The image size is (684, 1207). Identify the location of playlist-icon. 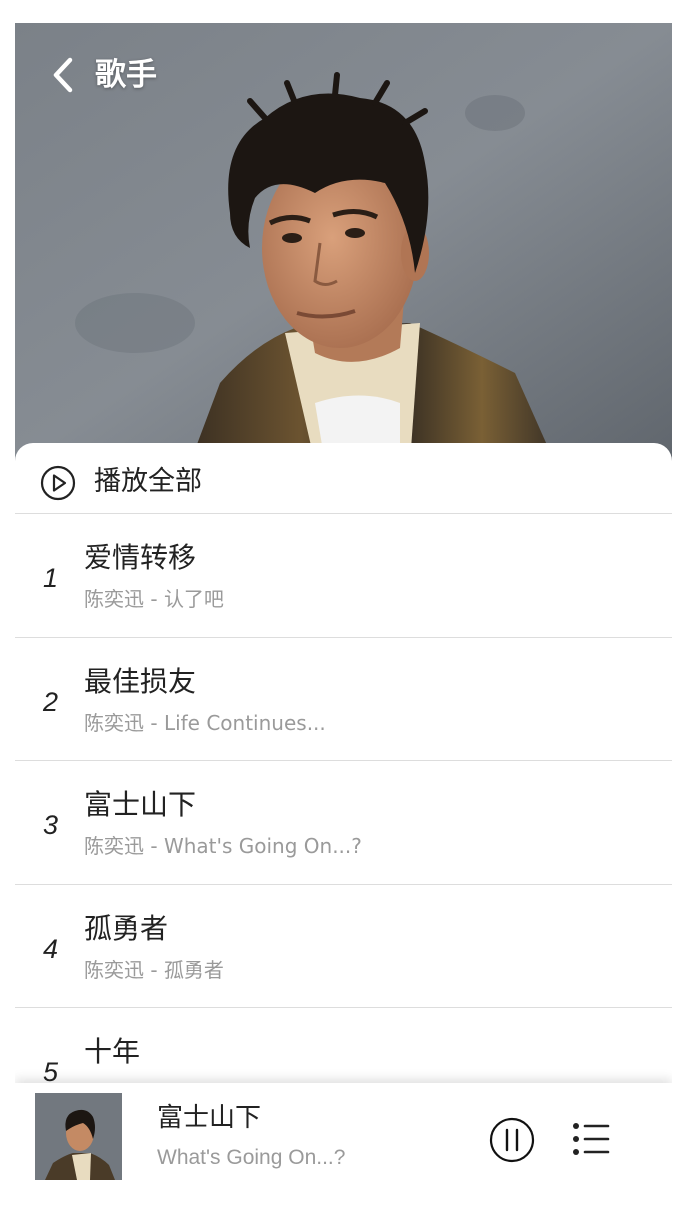
(591, 1139).